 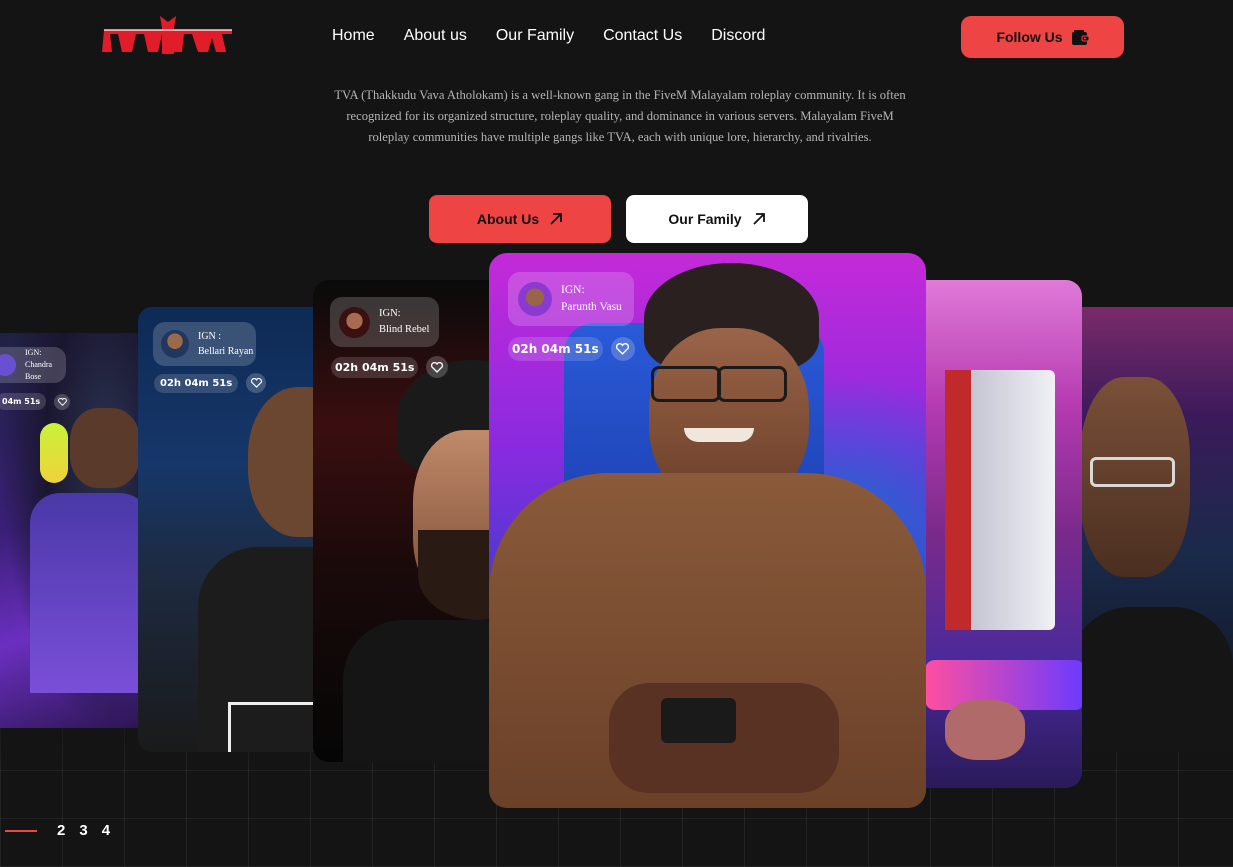 I want to click on logo-mark, so click(x=167, y=35).